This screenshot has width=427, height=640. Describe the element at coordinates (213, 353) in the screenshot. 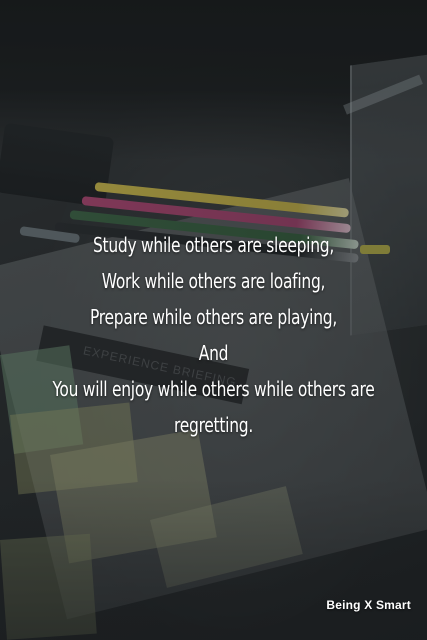

I see `quote-line: And` at that location.